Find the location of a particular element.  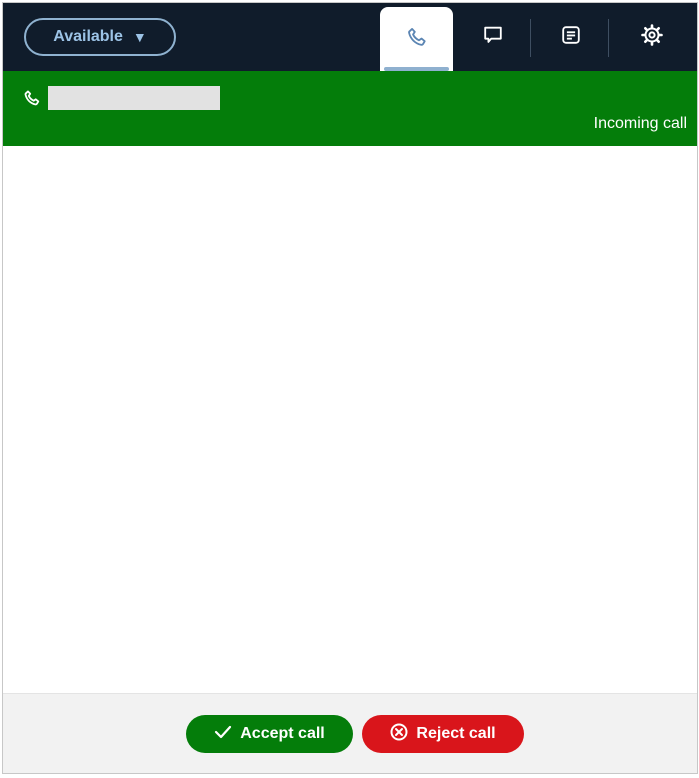

caret-down-icon: ▼ is located at coordinates (139, 37).